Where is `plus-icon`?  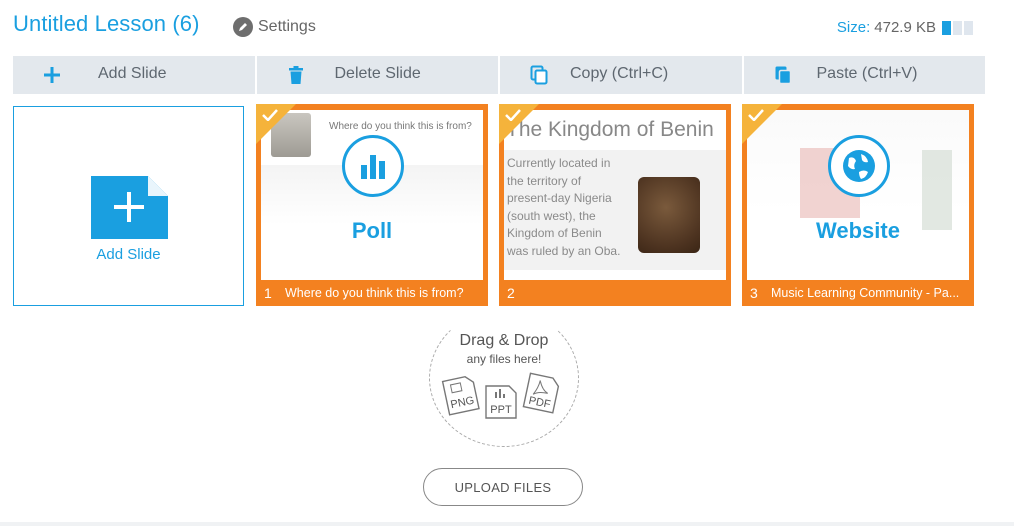
plus-icon is located at coordinates (52, 75).